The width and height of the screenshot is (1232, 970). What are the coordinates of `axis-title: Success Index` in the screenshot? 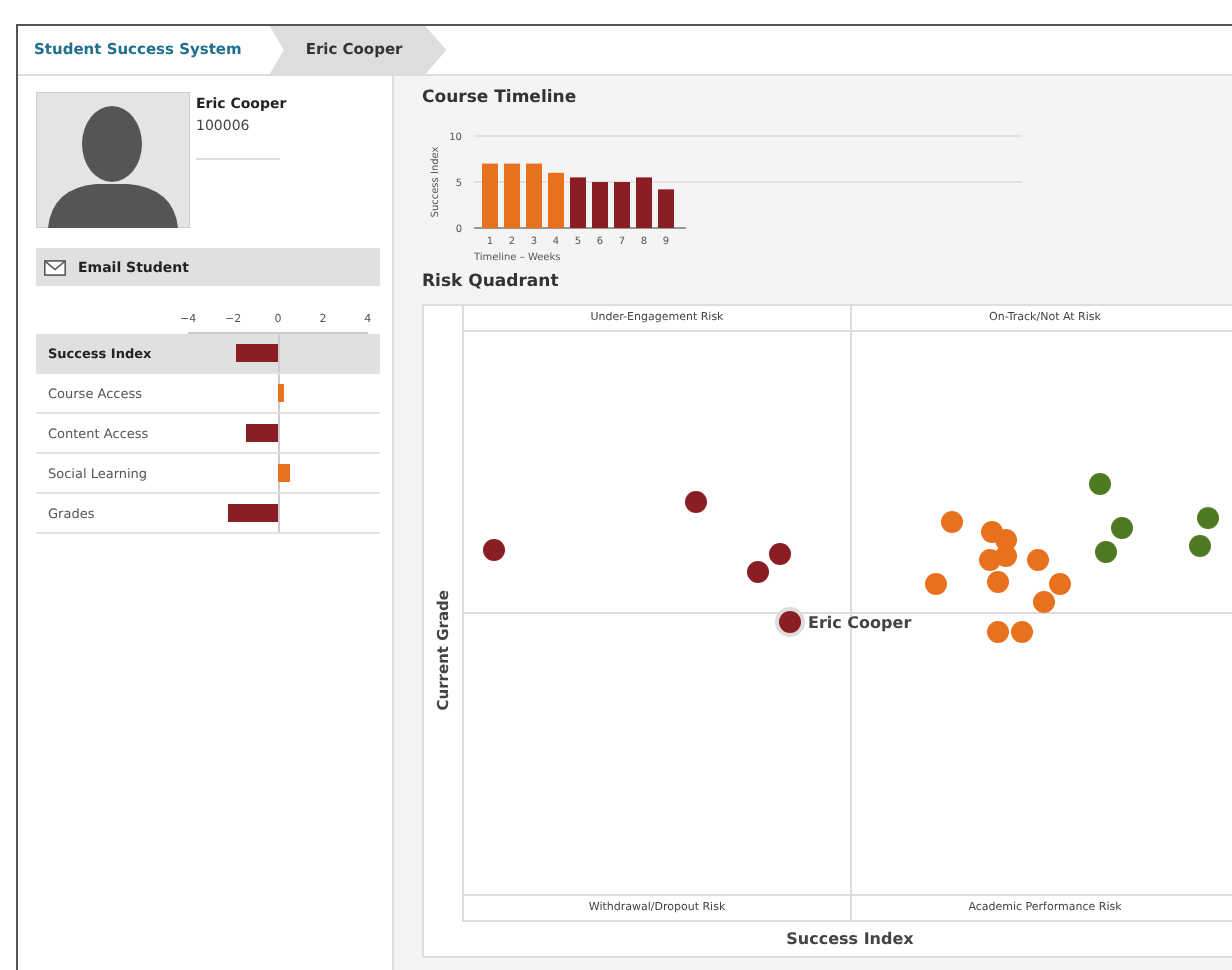 It's located at (850, 939).